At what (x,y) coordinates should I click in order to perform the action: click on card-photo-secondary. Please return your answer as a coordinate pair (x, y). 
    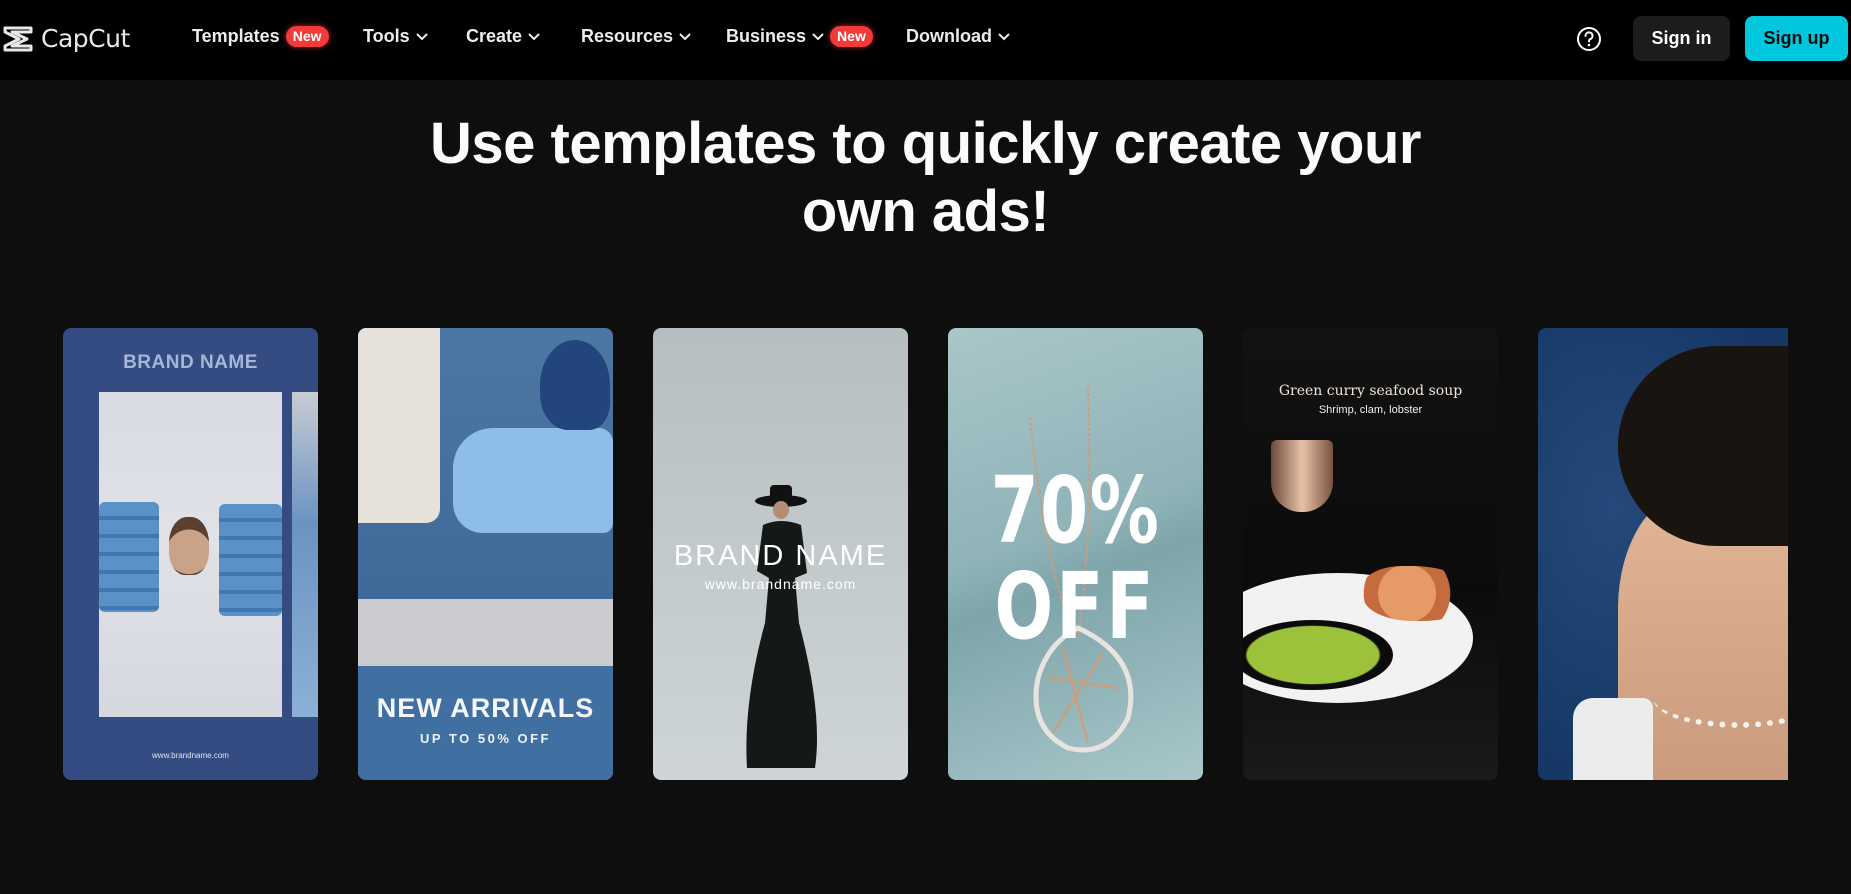
    Looking at the image, I should click on (305, 554).